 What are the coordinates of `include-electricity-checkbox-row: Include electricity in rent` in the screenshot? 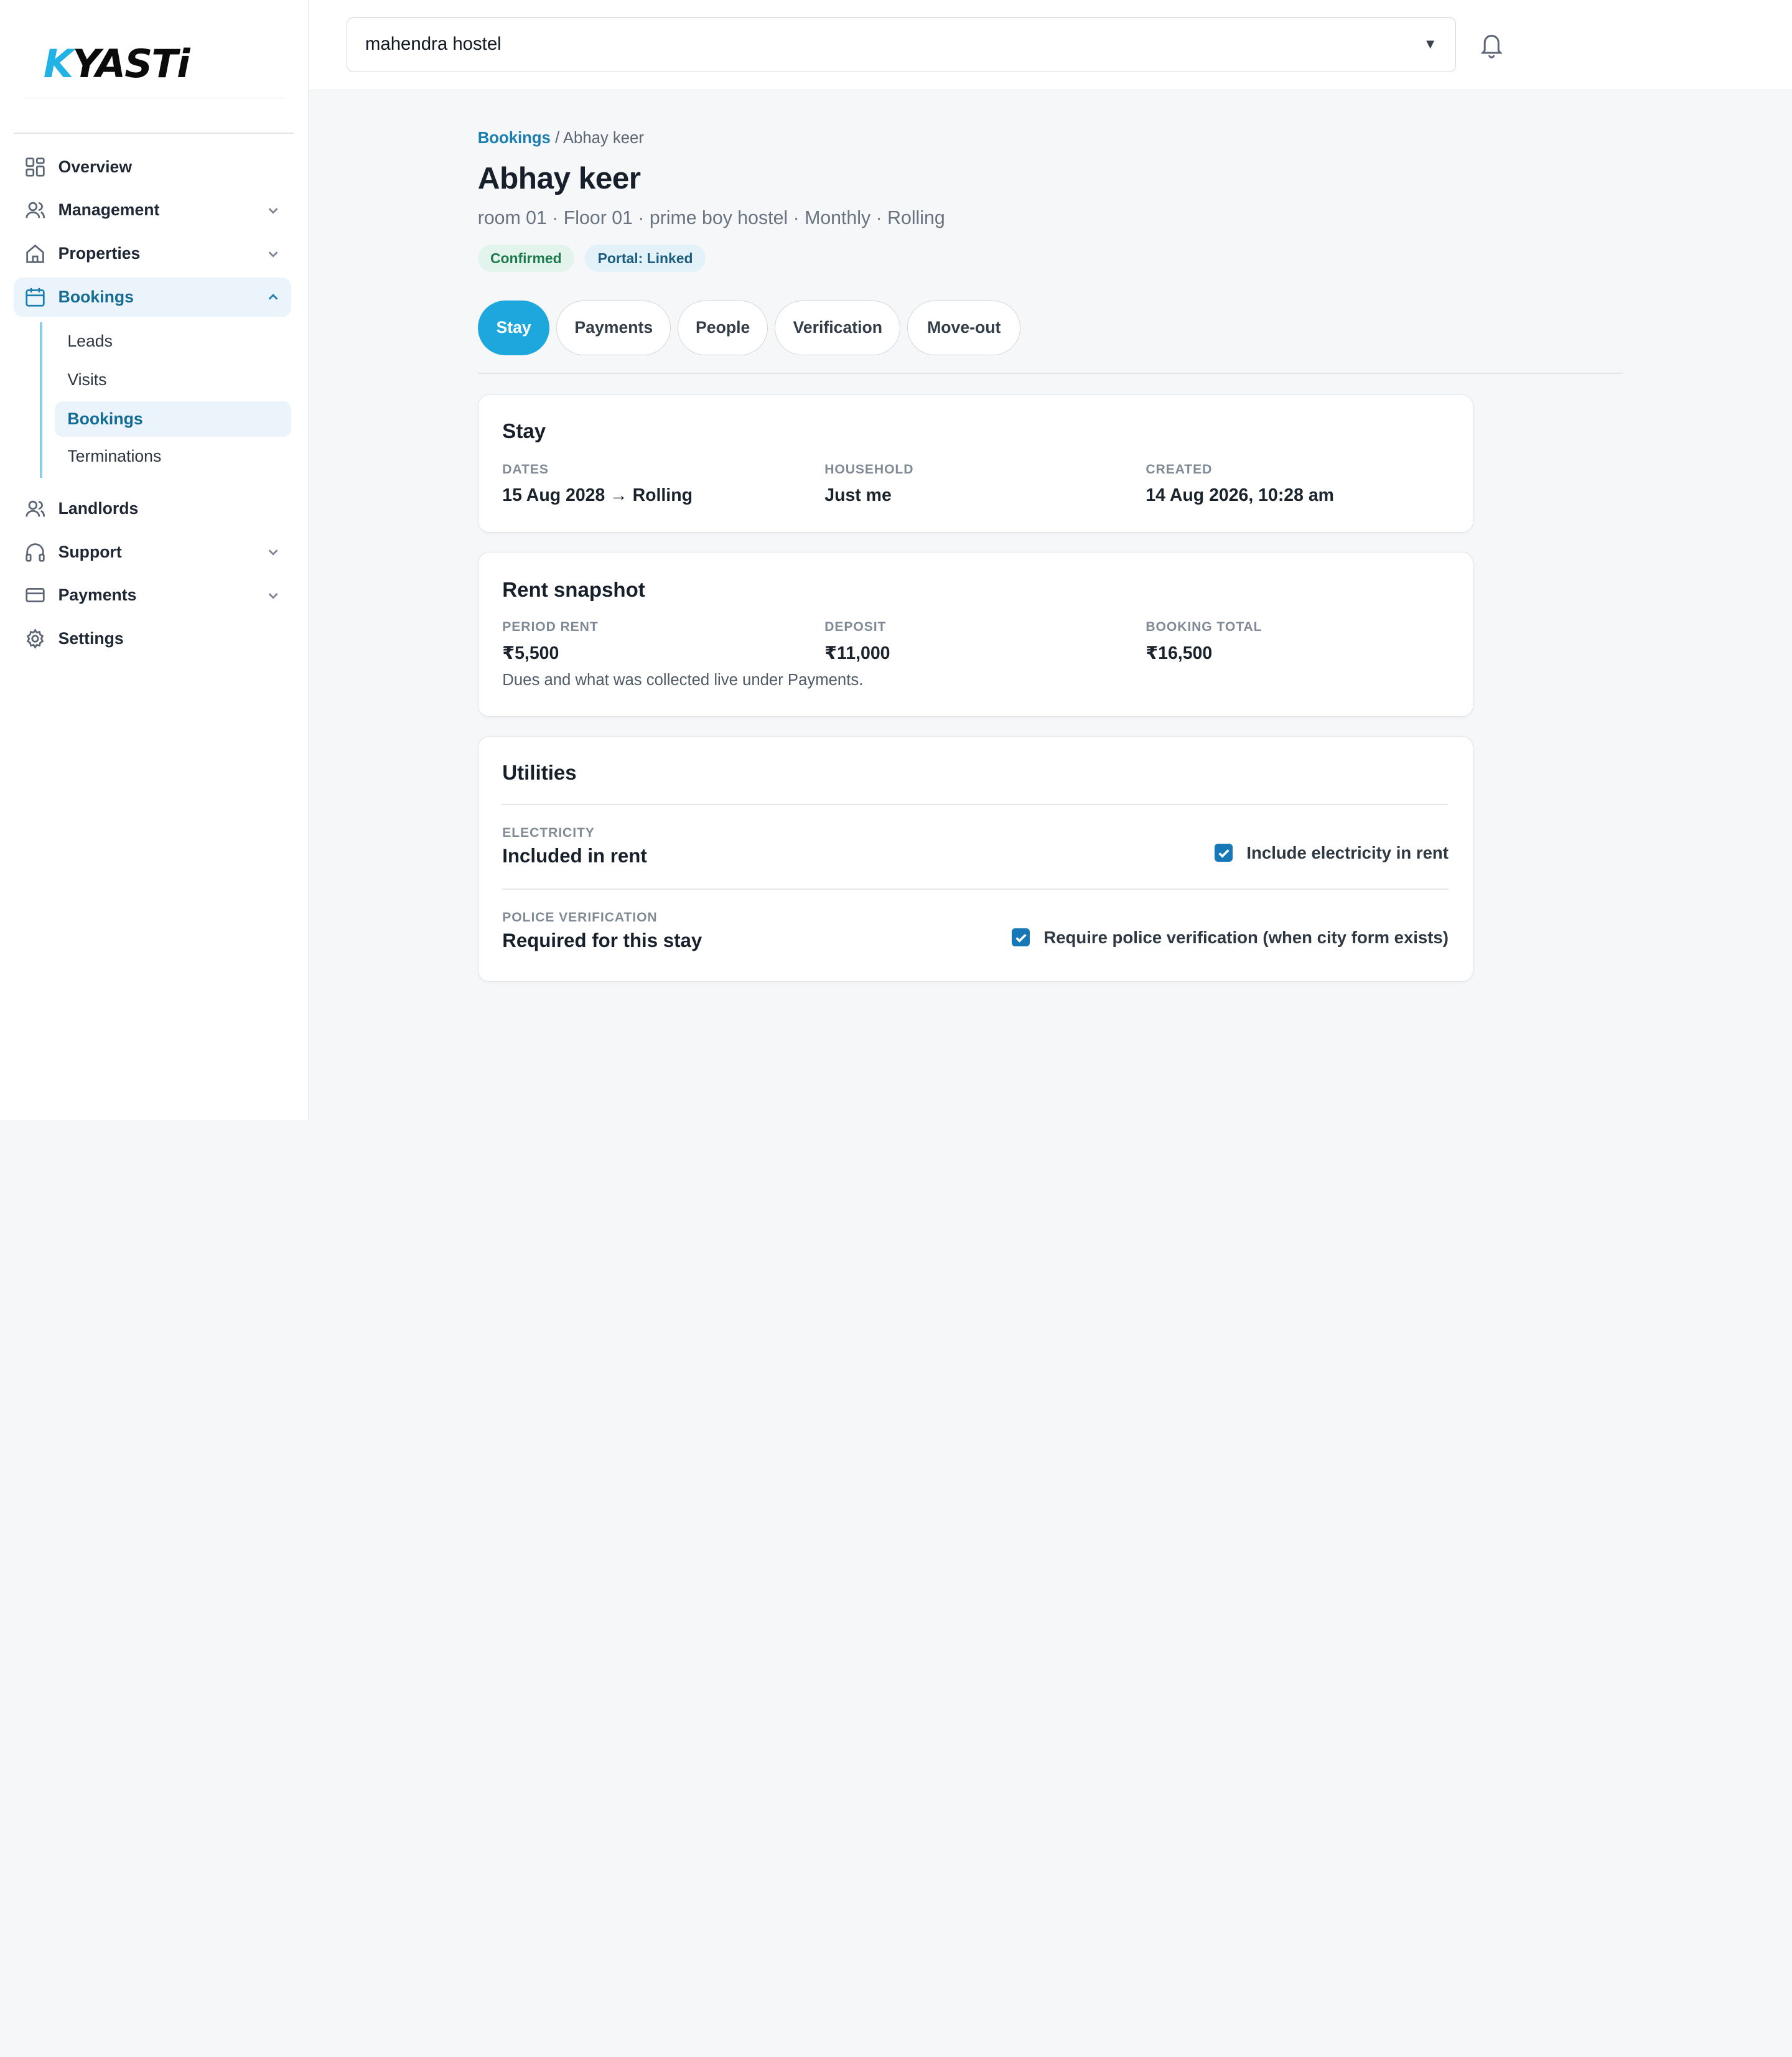 It's located at (1331, 852).